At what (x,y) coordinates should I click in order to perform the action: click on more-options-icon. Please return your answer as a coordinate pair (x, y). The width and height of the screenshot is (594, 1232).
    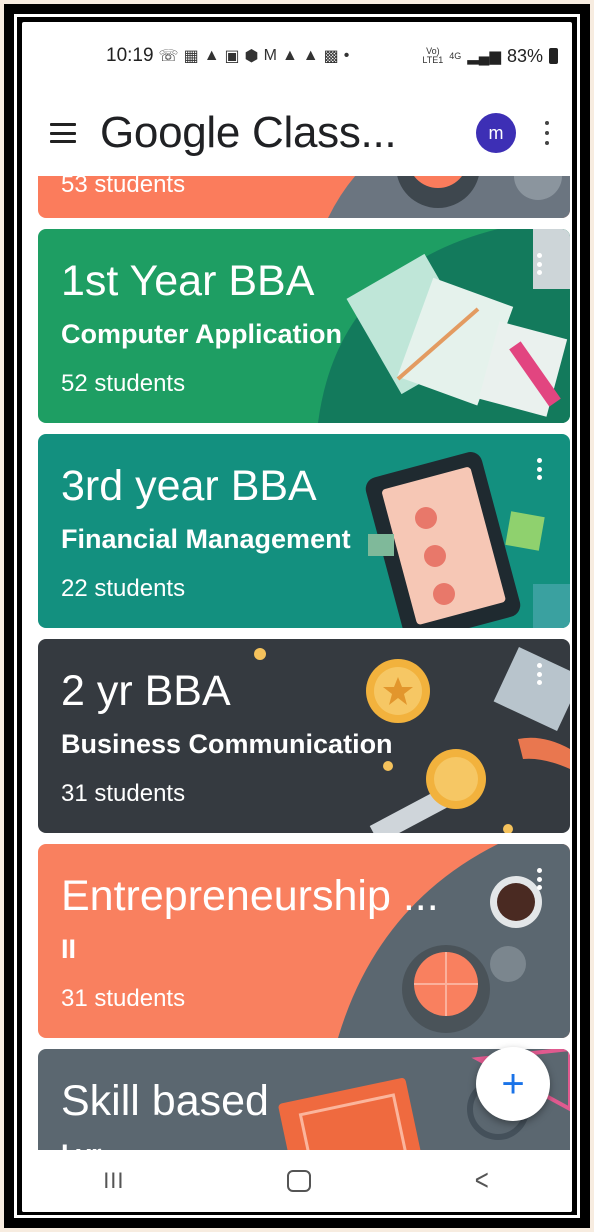
    Looking at the image, I should click on (547, 133).